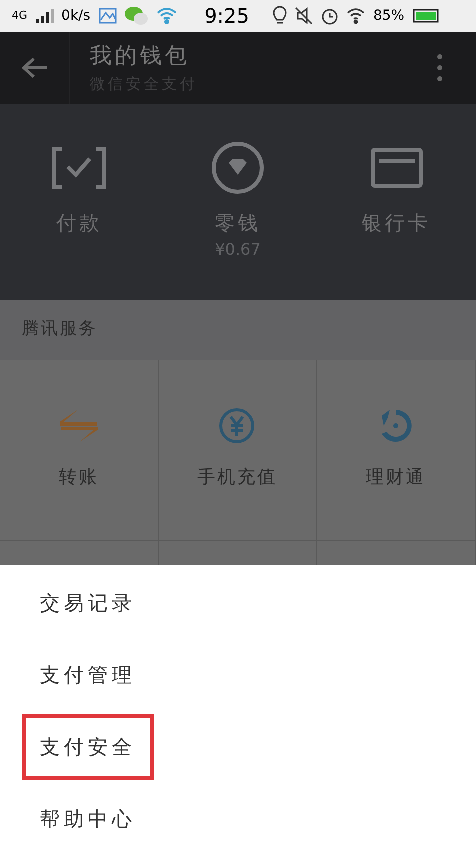 This screenshot has width=476, height=853. I want to click on wallet-label: 零钱, so click(237, 223).